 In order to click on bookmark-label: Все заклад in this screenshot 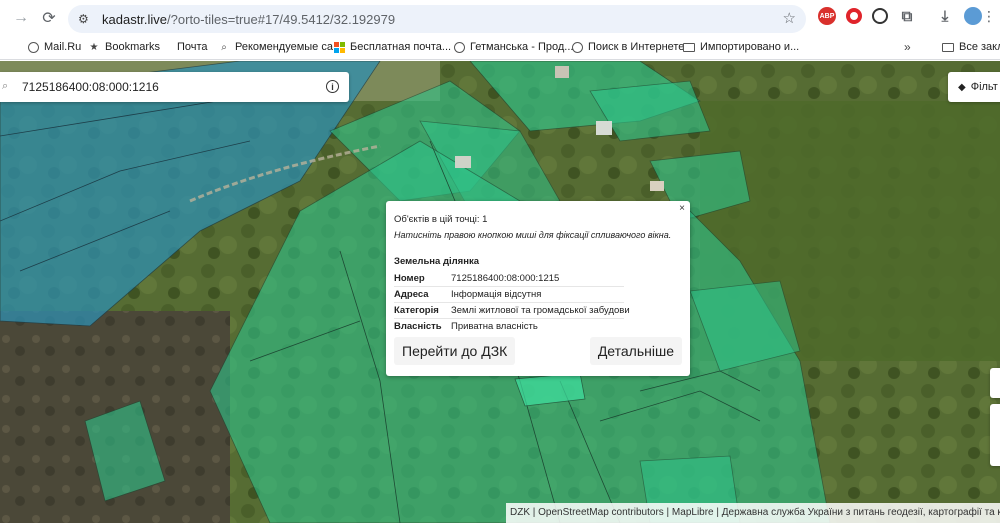, I will do `click(979, 47)`.